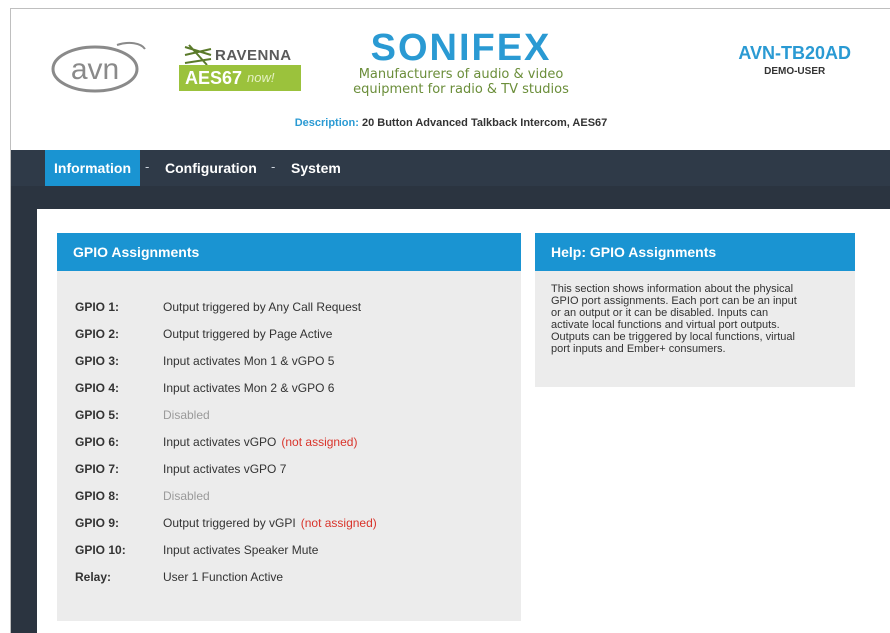 This screenshot has width=890, height=633. Describe the element at coordinates (261, 77) in the screenshot. I see `aes67-now-text: now!` at that location.